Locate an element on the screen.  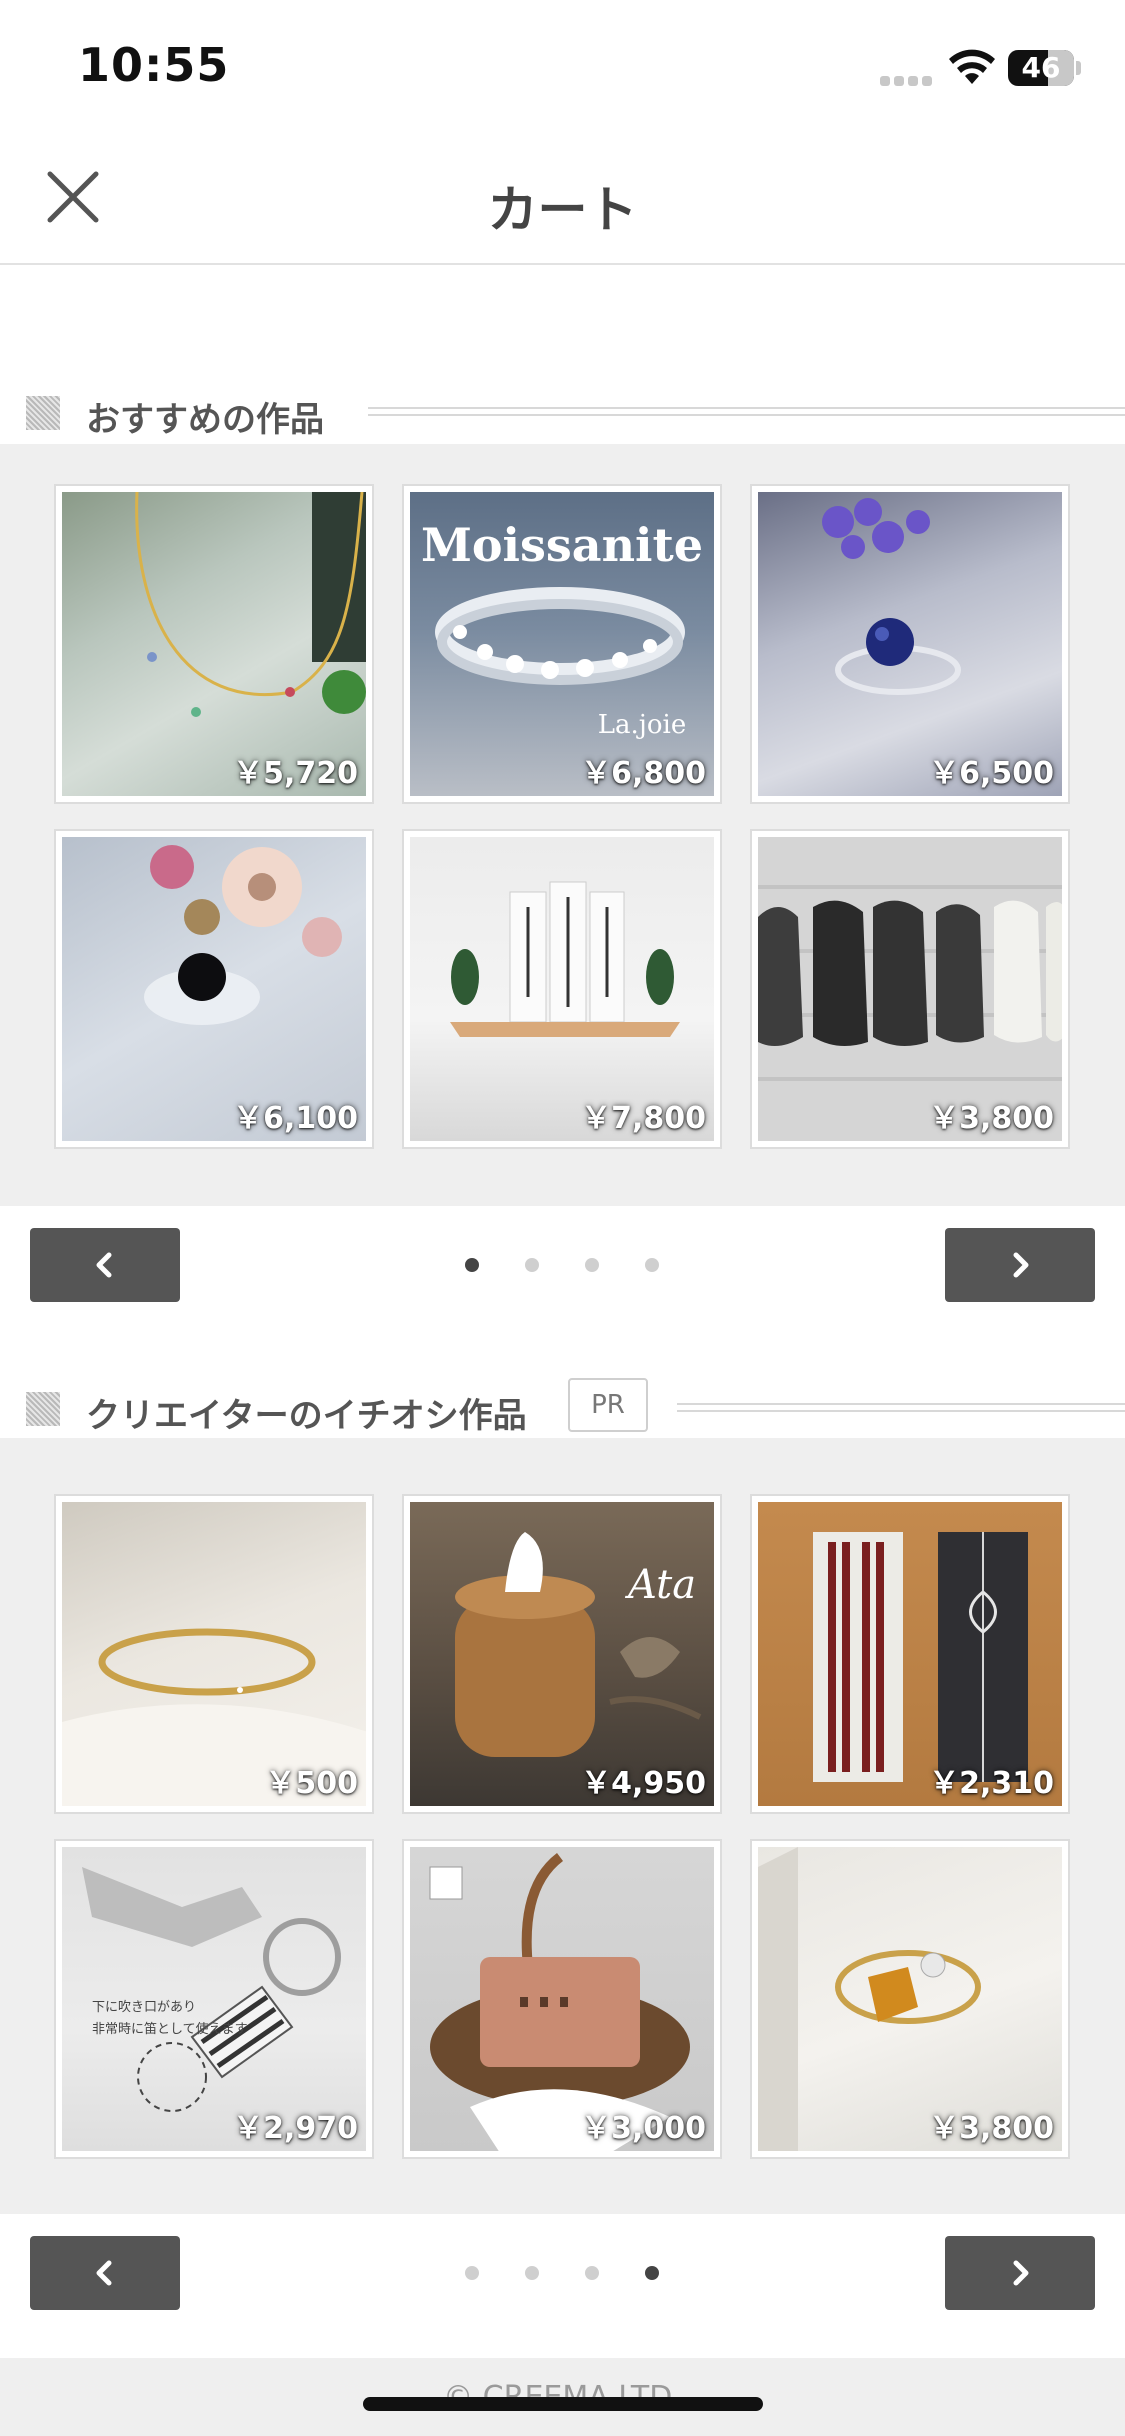
recommended-pager is located at coordinates (562, 1264).